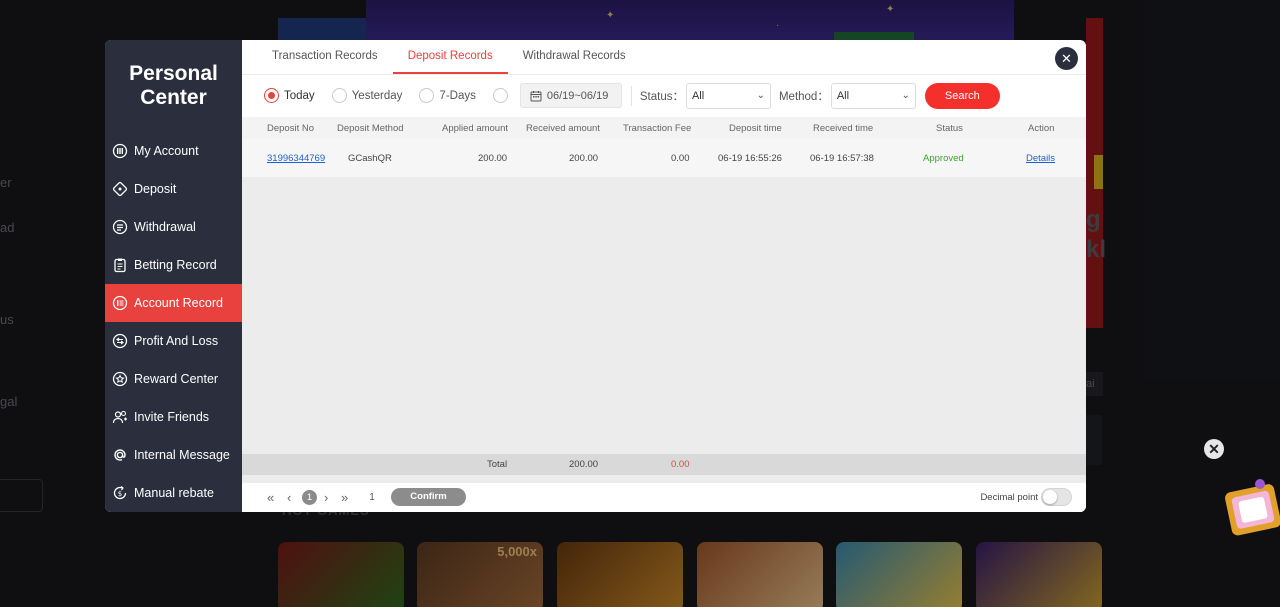  Describe the element at coordinates (296, 158) in the screenshot. I see `deposit-no-link: 31996344769` at that location.